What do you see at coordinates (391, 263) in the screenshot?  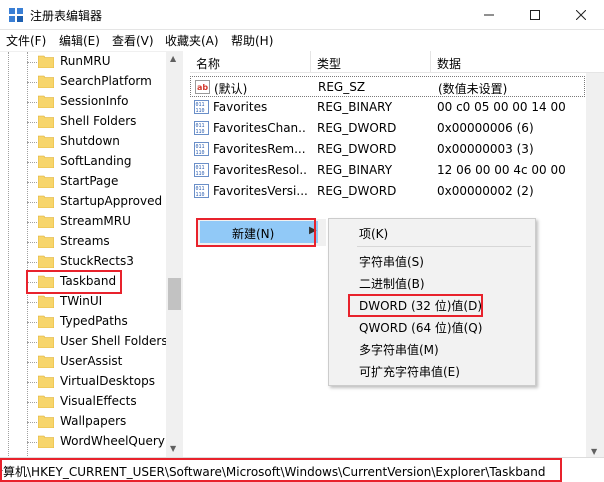 I see `submenu-item-string: 字符串值(S)` at bounding box center [391, 263].